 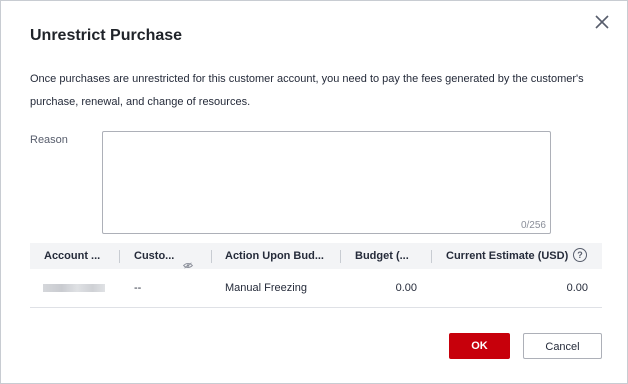 What do you see at coordinates (406, 288) in the screenshot?
I see `cell-budget: 0.00` at bounding box center [406, 288].